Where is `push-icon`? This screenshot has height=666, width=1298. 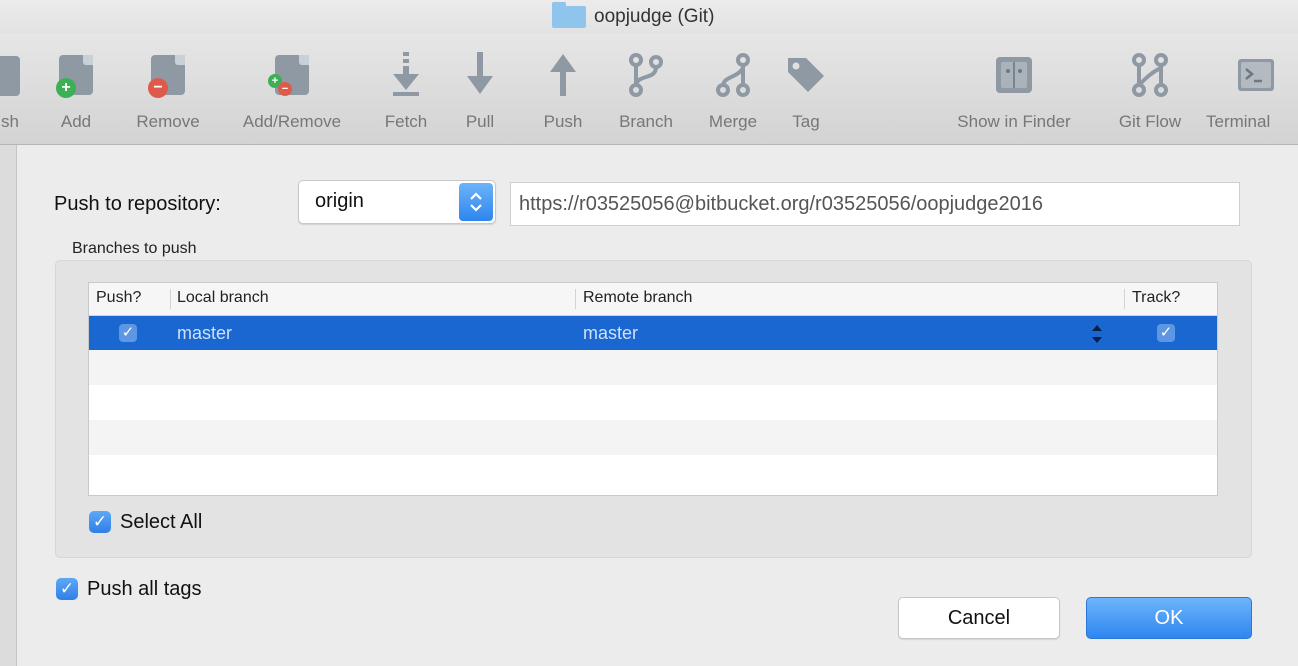
push-icon is located at coordinates (563, 75).